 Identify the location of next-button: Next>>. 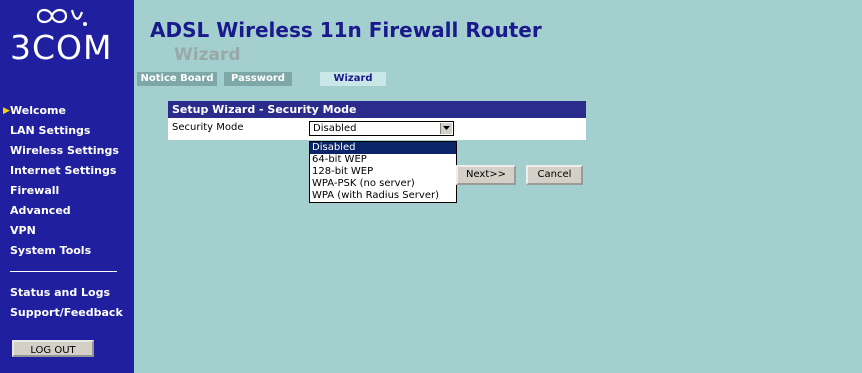
(486, 175).